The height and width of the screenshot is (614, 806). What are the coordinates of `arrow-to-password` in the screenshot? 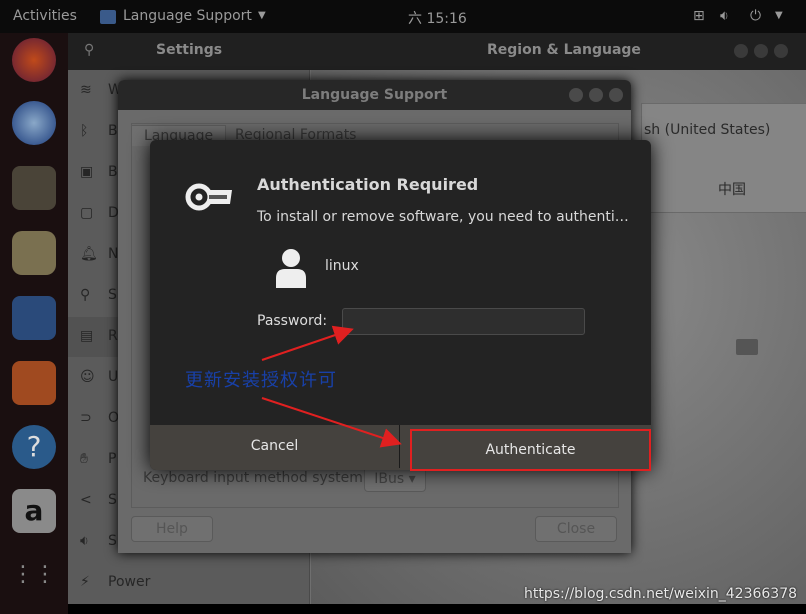 It's located at (307, 343).